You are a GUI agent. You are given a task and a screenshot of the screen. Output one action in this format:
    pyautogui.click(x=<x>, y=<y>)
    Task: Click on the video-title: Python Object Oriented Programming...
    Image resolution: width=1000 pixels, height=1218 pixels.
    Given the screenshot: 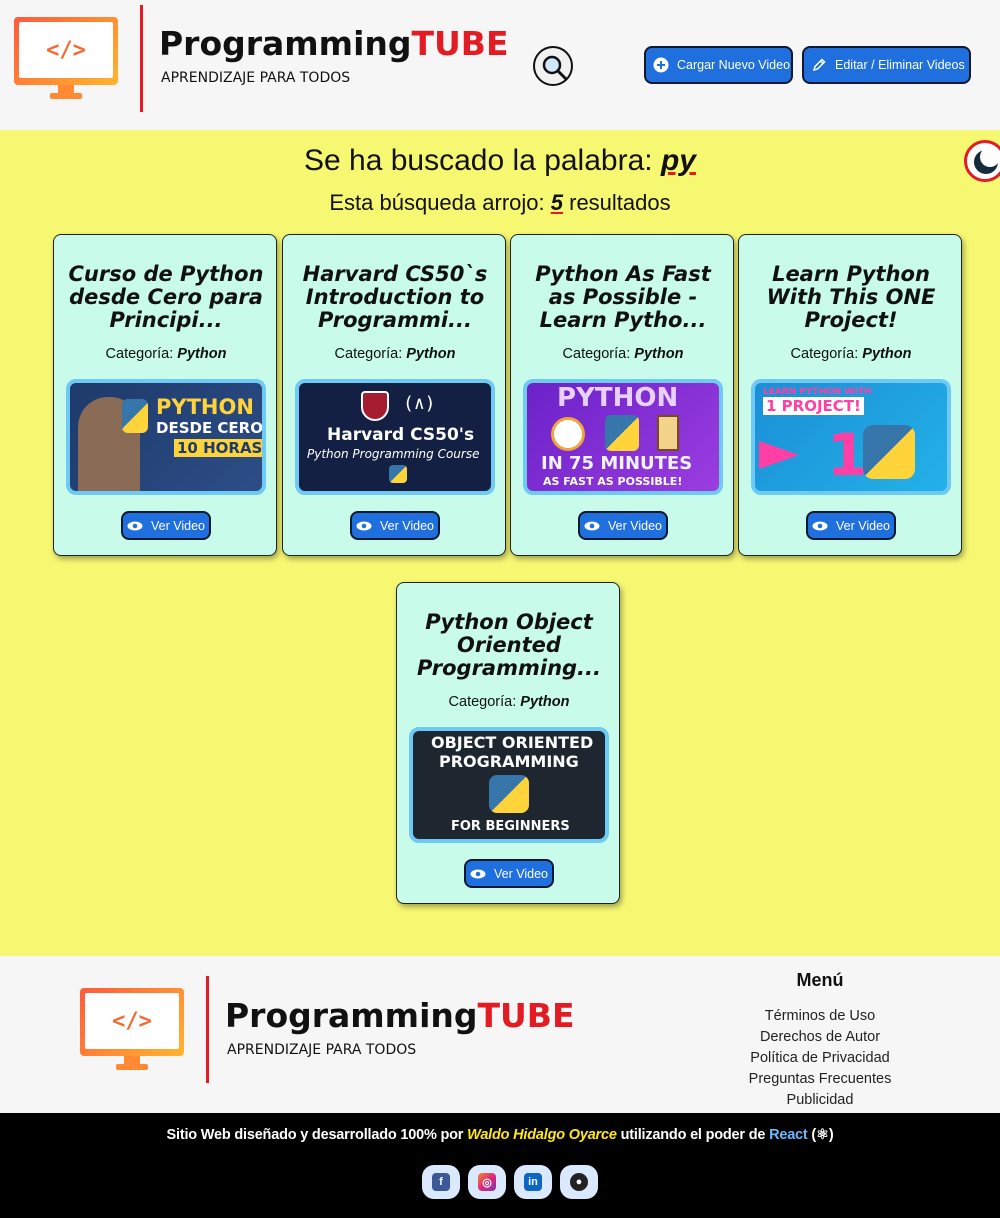 What is the action you would take?
    pyautogui.click(x=509, y=645)
    